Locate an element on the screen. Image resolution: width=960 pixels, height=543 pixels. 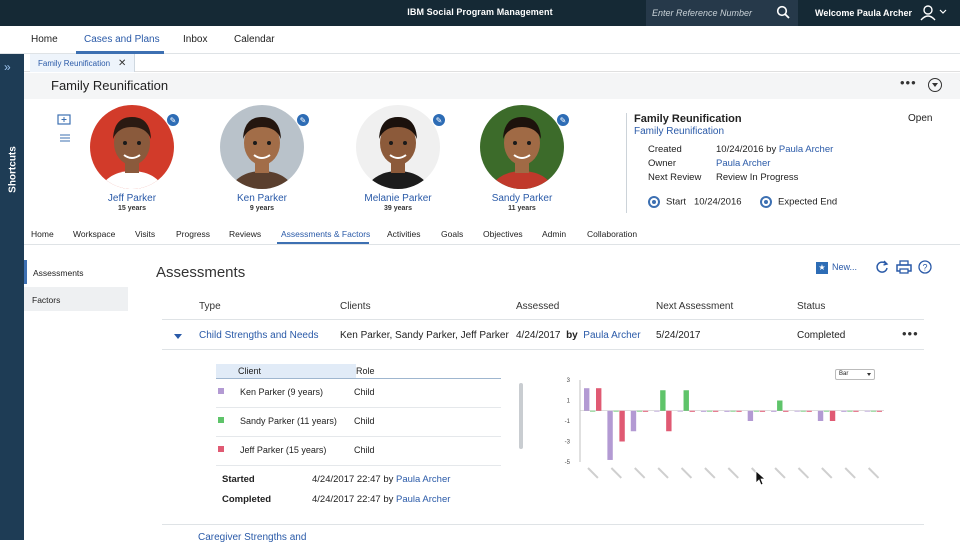
assessment-status: Completed is located at coordinates (821, 335).